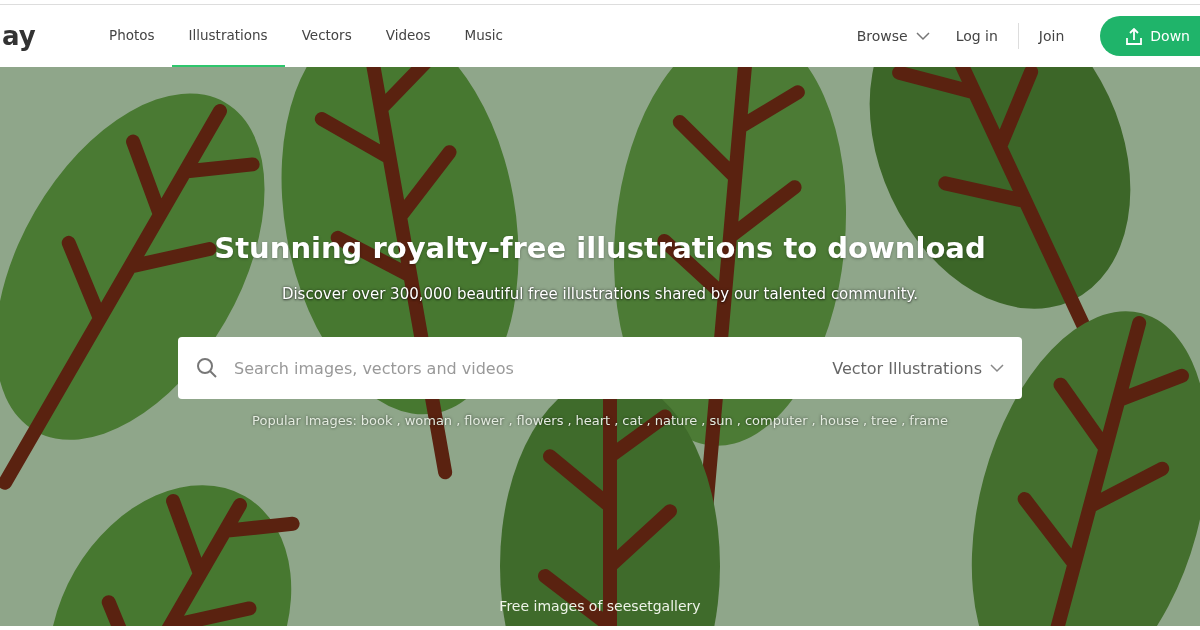  I want to click on tag-link: cat, so click(632, 420).